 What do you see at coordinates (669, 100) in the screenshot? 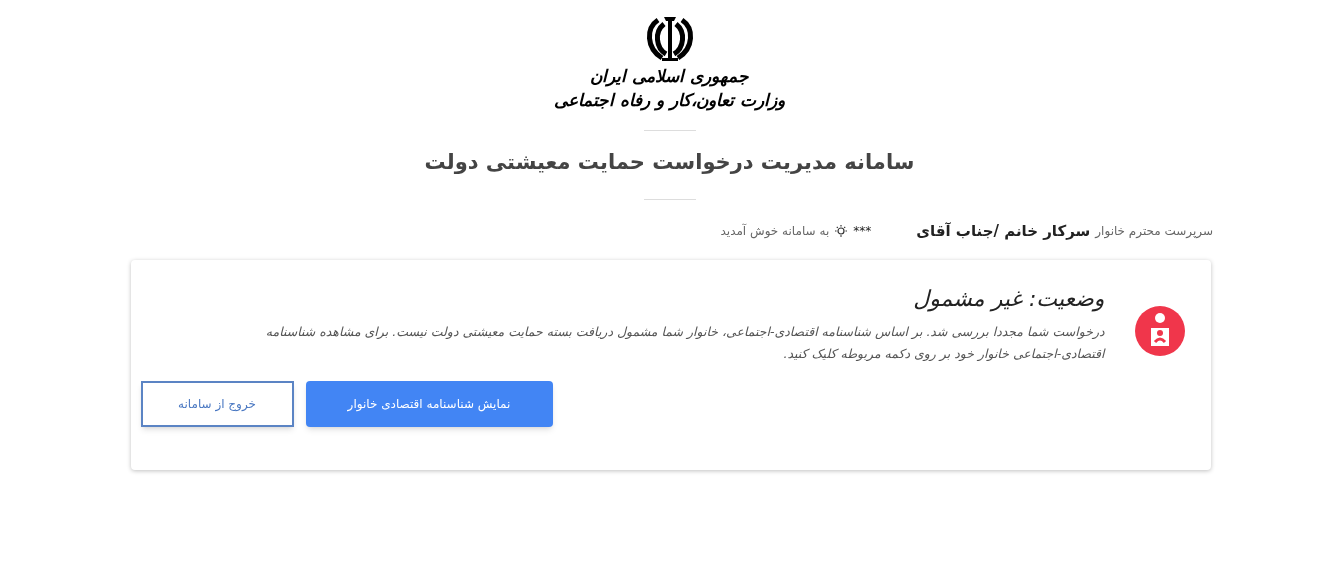
I see `emblem-caption: وزارت تعاون،کار و رفاه اجتماعی` at bounding box center [669, 100].